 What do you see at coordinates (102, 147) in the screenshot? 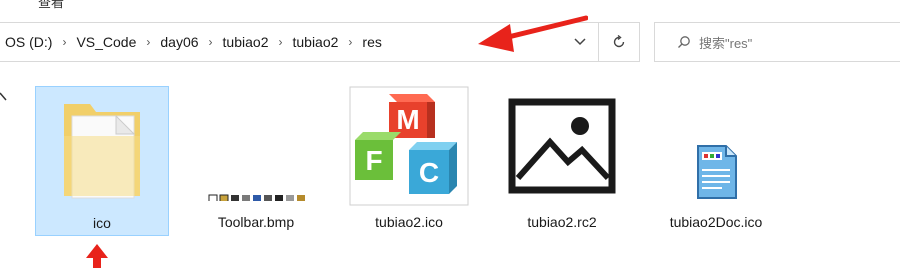
I see `folder-icon` at bounding box center [102, 147].